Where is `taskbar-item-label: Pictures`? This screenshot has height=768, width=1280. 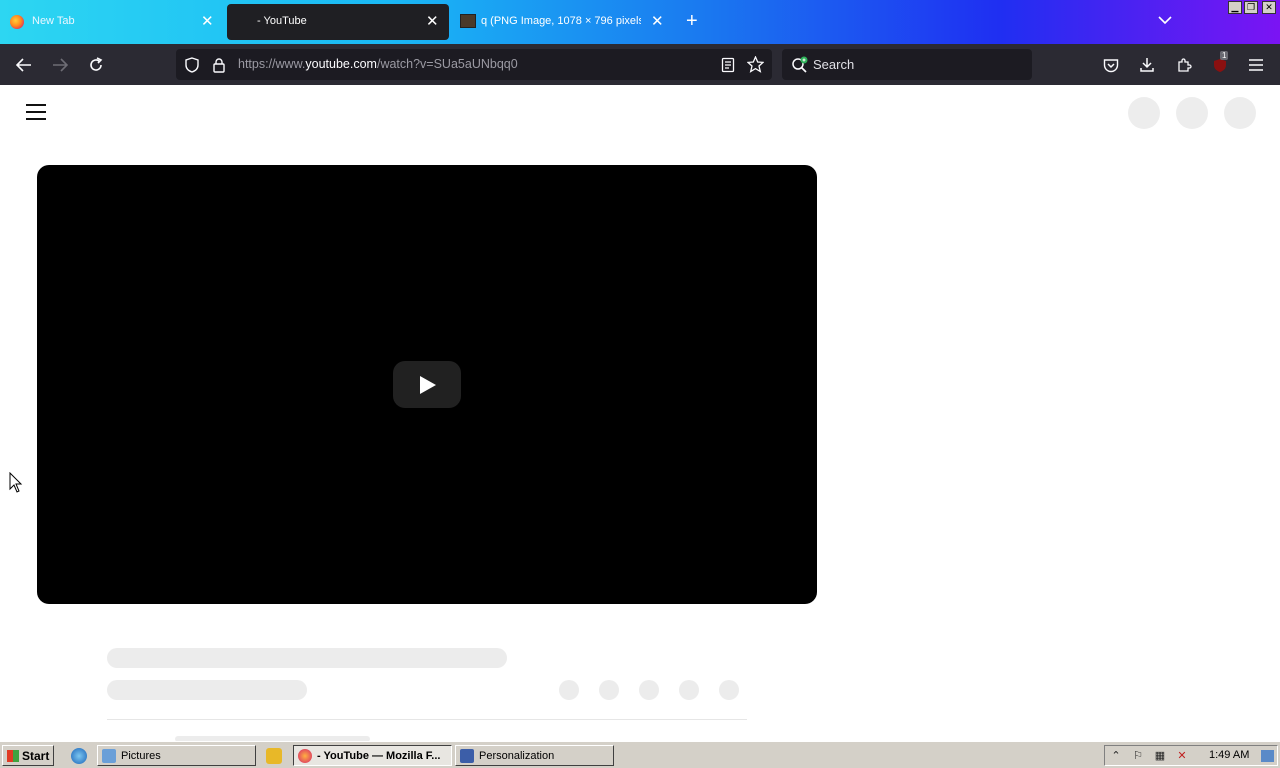 taskbar-item-label: Pictures is located at coordinates (141, 755).